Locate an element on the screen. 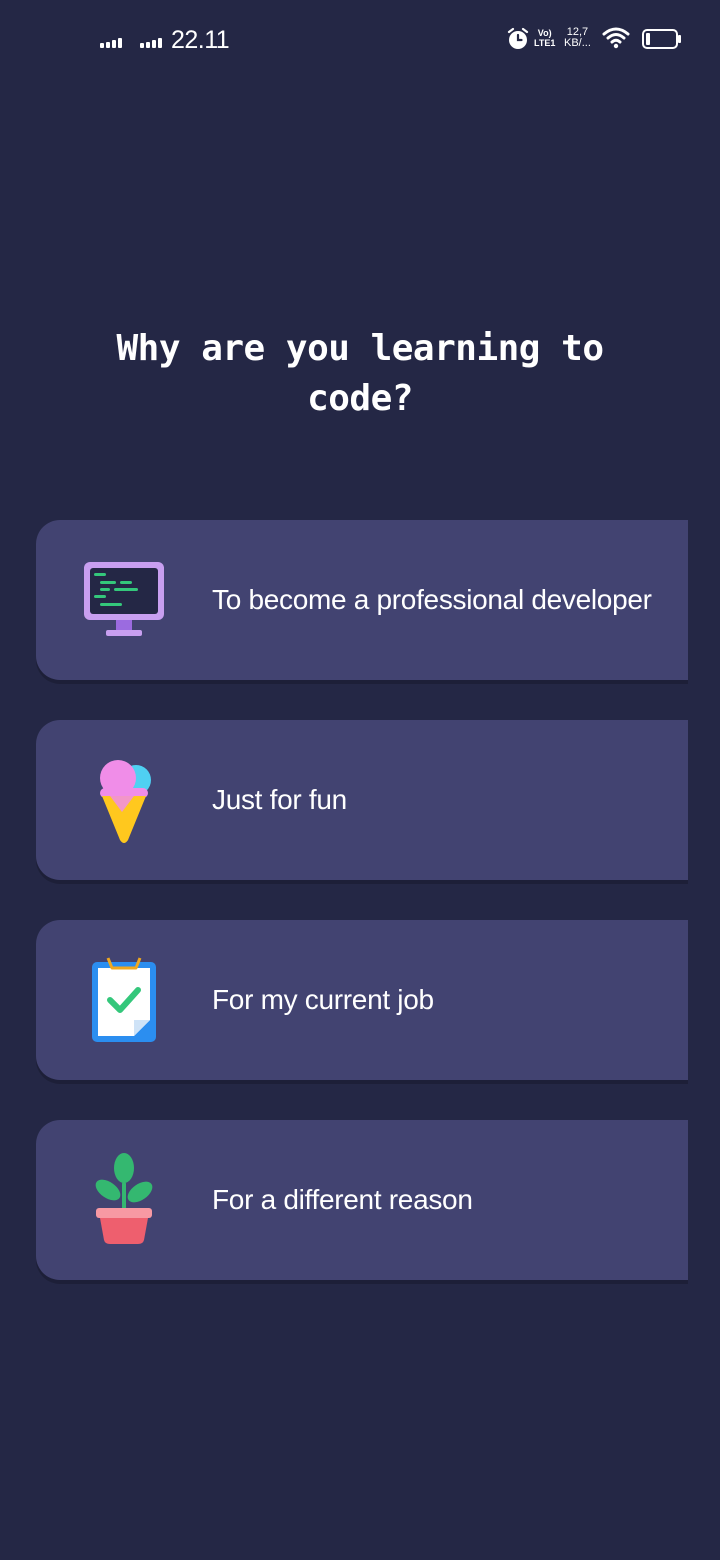 Image resolution: width=720 pixels, height=1560 pixels. option-different-reason: For a different reason is located at coordinates (362, 1200).